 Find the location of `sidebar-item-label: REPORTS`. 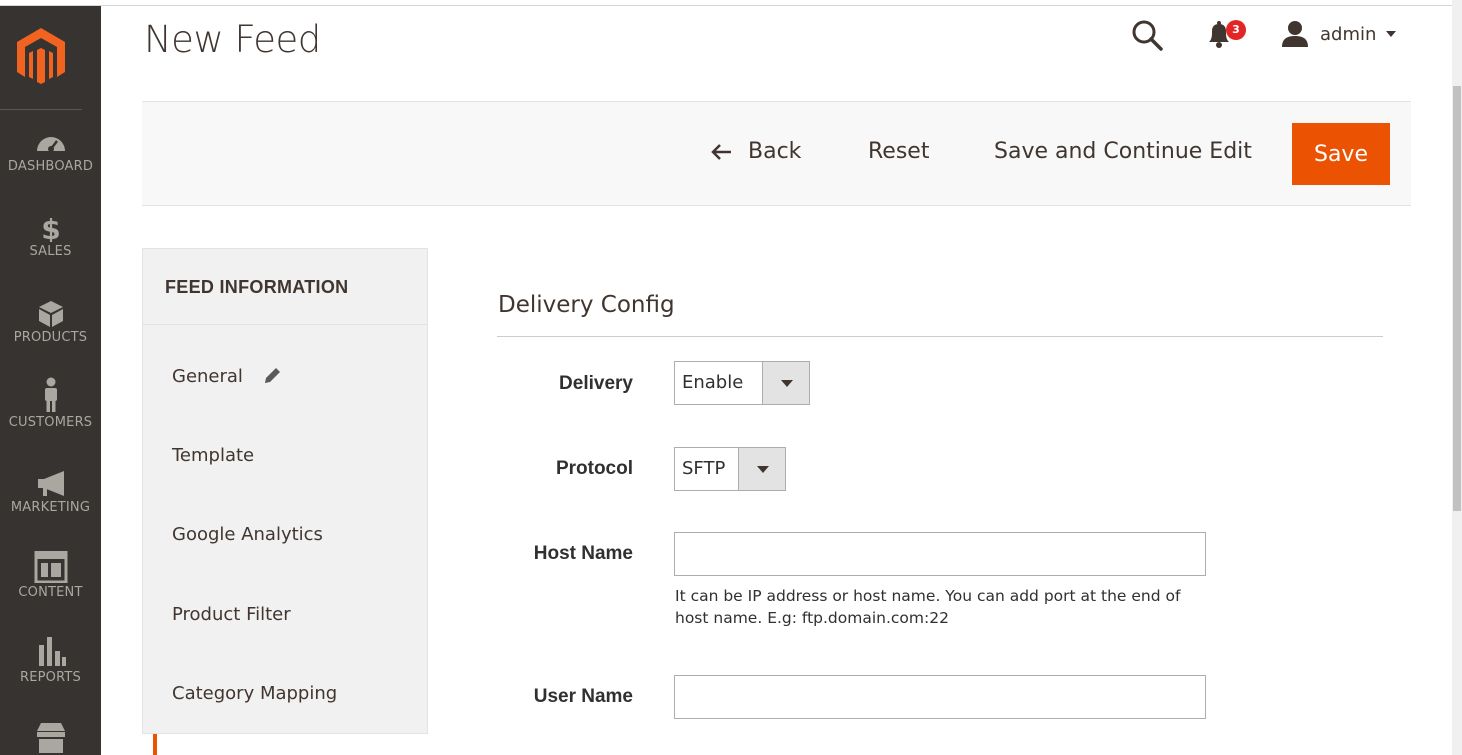

sidebar-item-label: REPORTS is located at coordinates (50, 677).